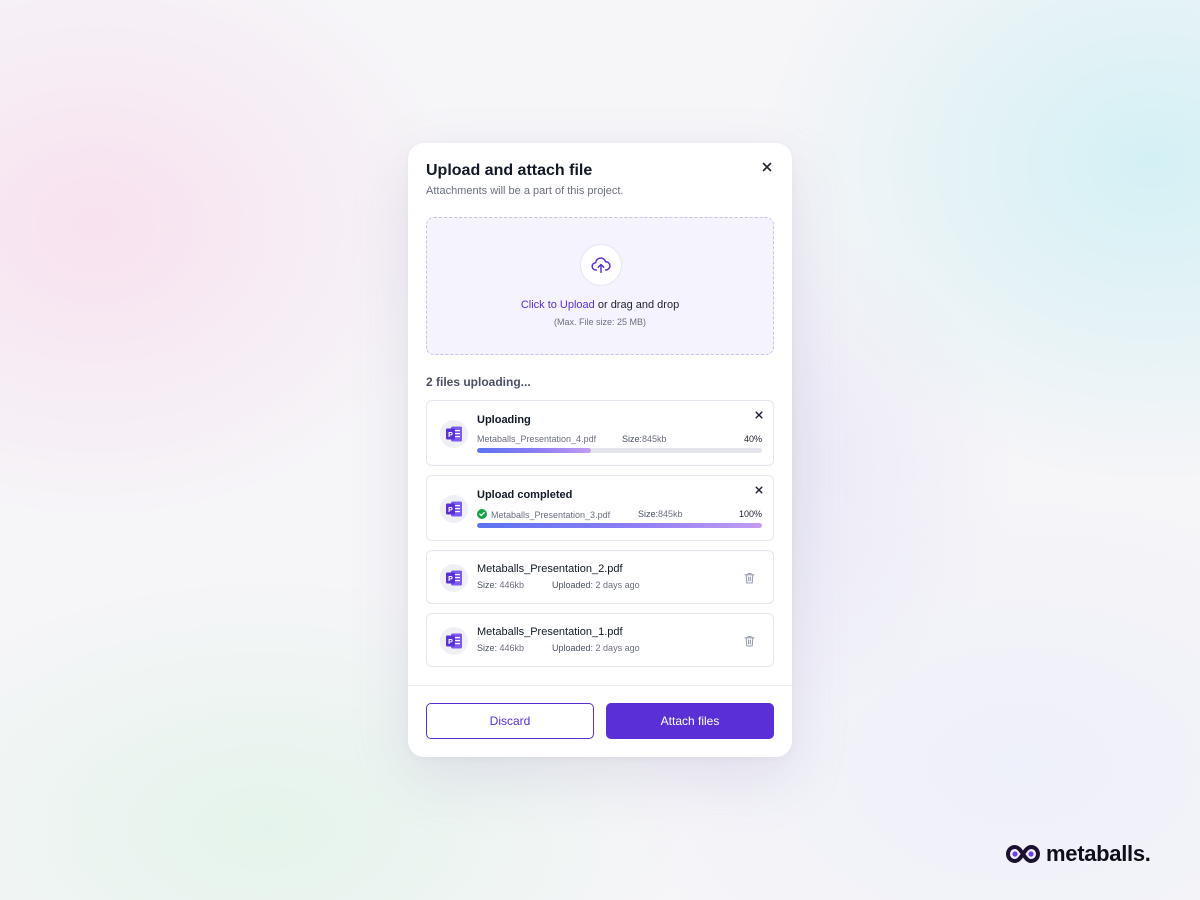  I want to click on dismiss-file-button, so click(759, 490).